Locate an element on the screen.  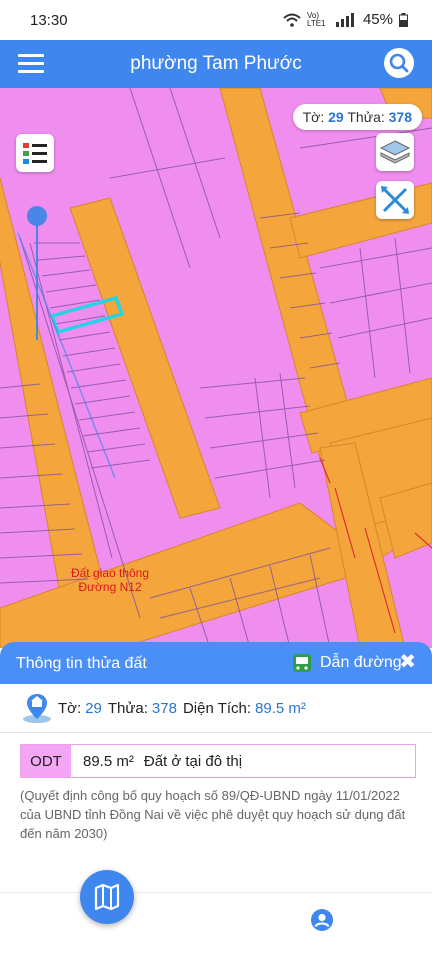
legend-button is located at coordinates (35, 153).